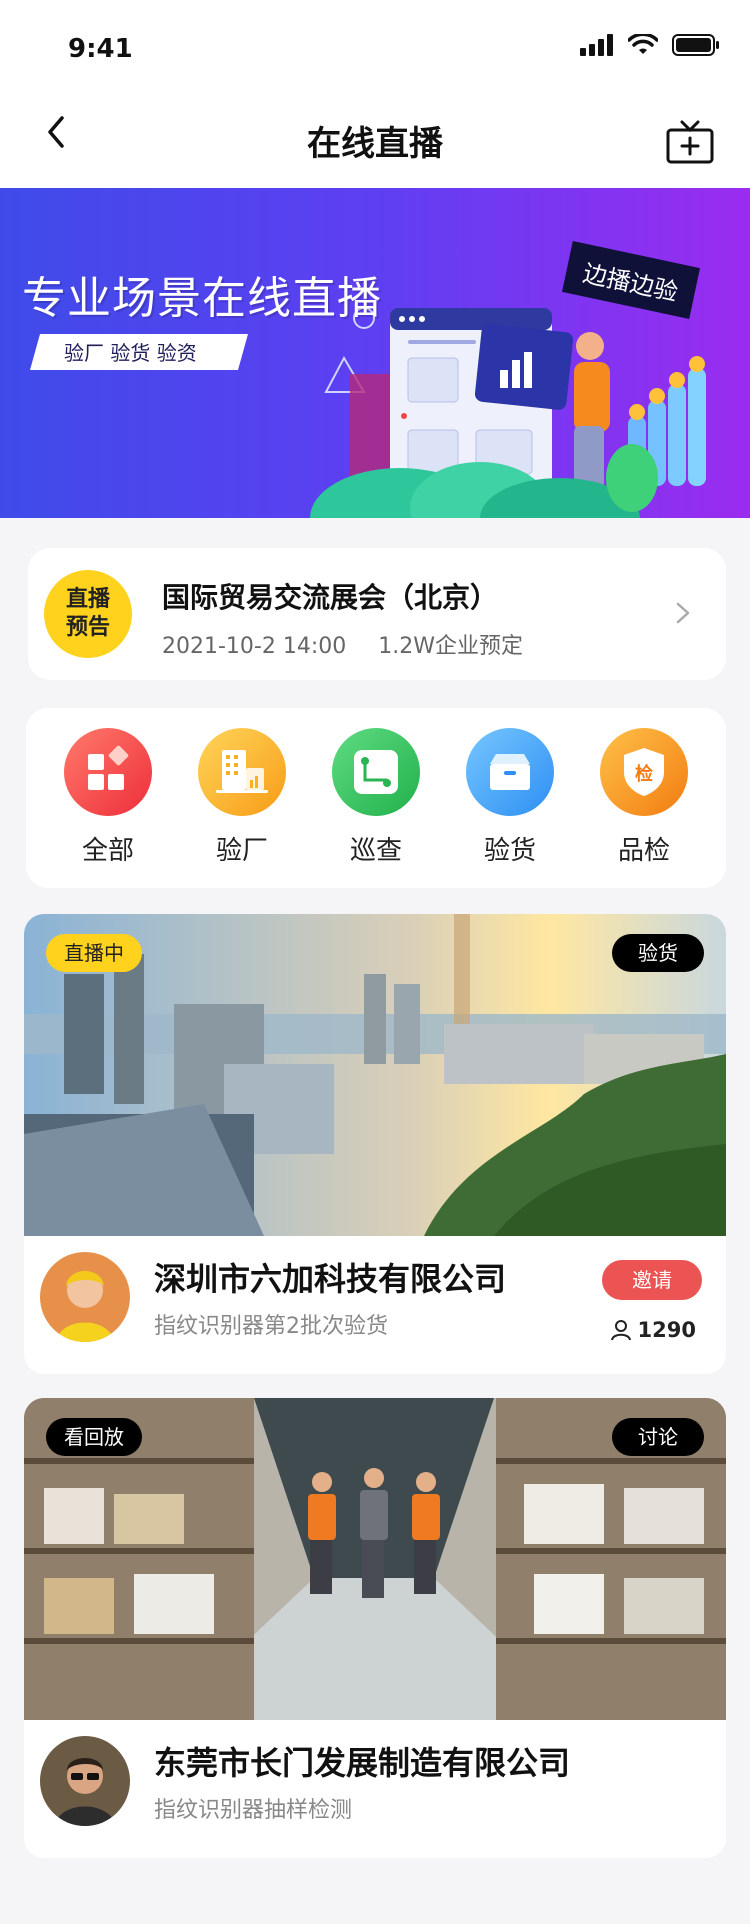 The width and height of the screenshot is (750, 1924). Describe the element at coordinates (330, 1279) in the screenshot. I see `company-name: 深圳市六加科技有限公司` at that location.